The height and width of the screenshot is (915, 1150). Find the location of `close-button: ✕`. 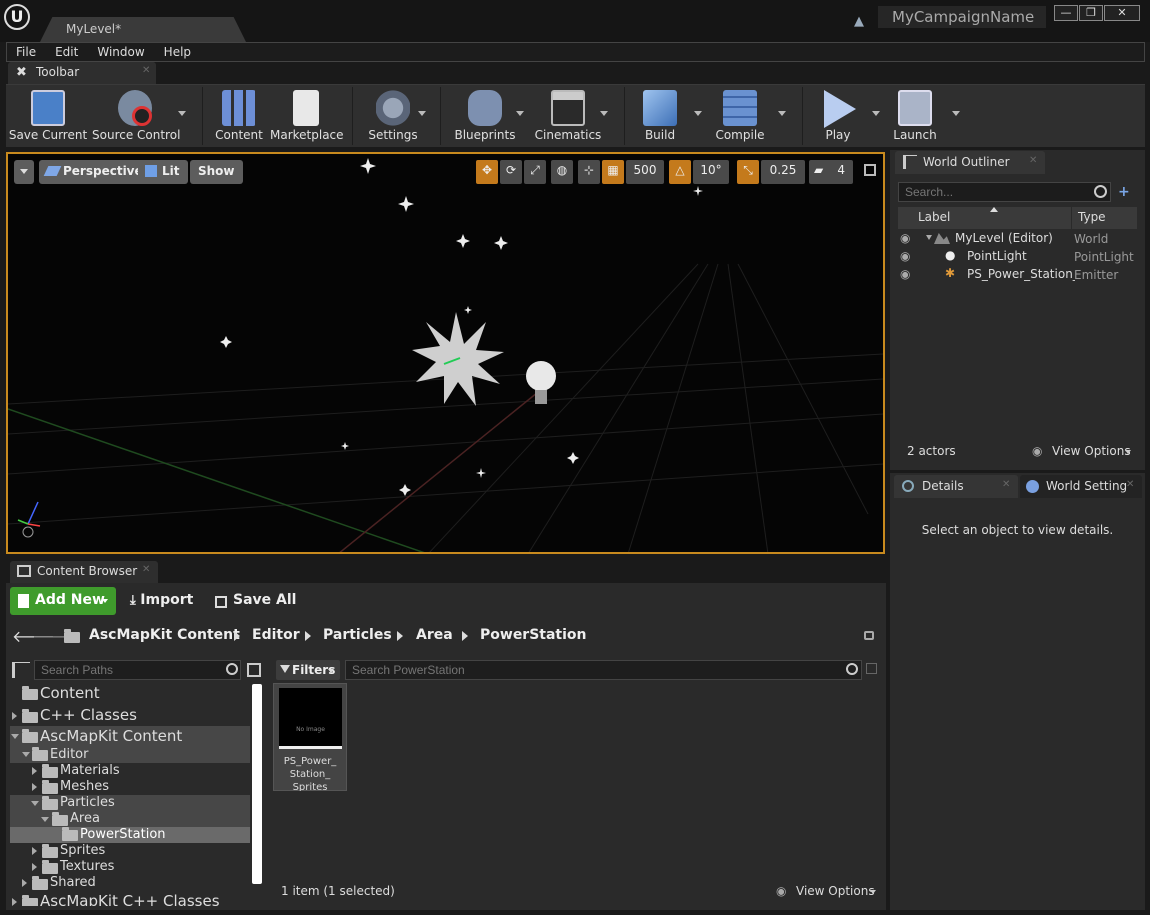

close-button: ✕ is located at coordinates (1122, 13).